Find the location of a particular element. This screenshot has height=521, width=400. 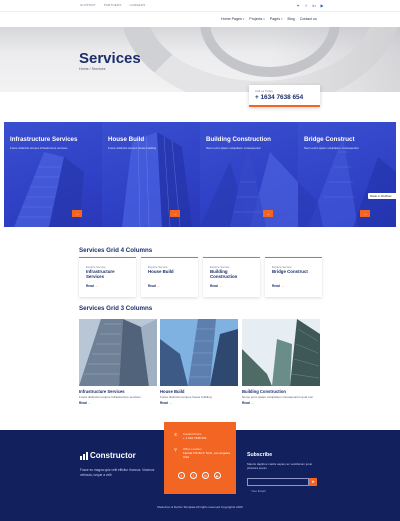

service-image-infrastructure is located at coordinates (118, 352).